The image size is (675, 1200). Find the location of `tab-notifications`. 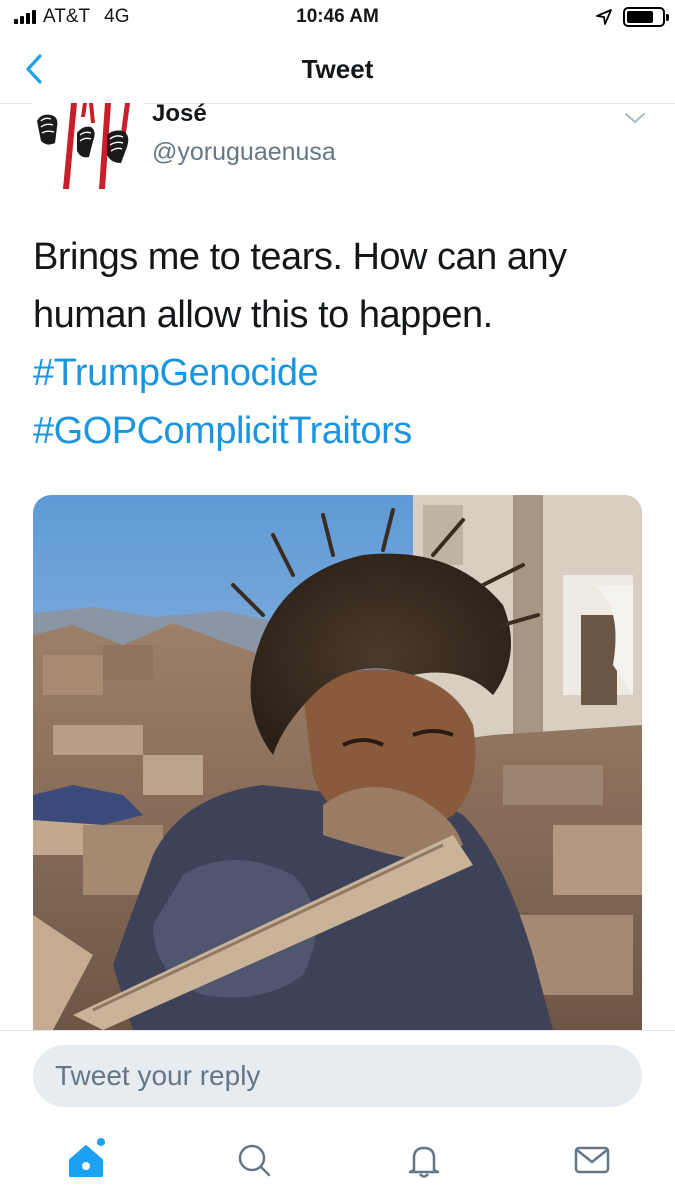

tab-notifications is located at coordinates (424, 1160).